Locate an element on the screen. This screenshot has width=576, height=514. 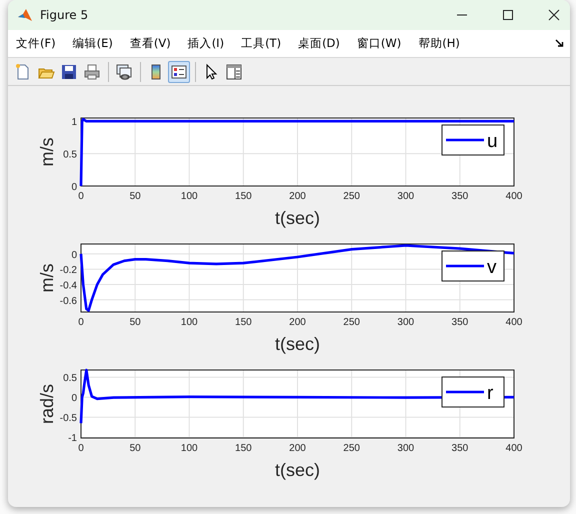
menu-item: 编辑(E) is located at coordinates (92, 43).